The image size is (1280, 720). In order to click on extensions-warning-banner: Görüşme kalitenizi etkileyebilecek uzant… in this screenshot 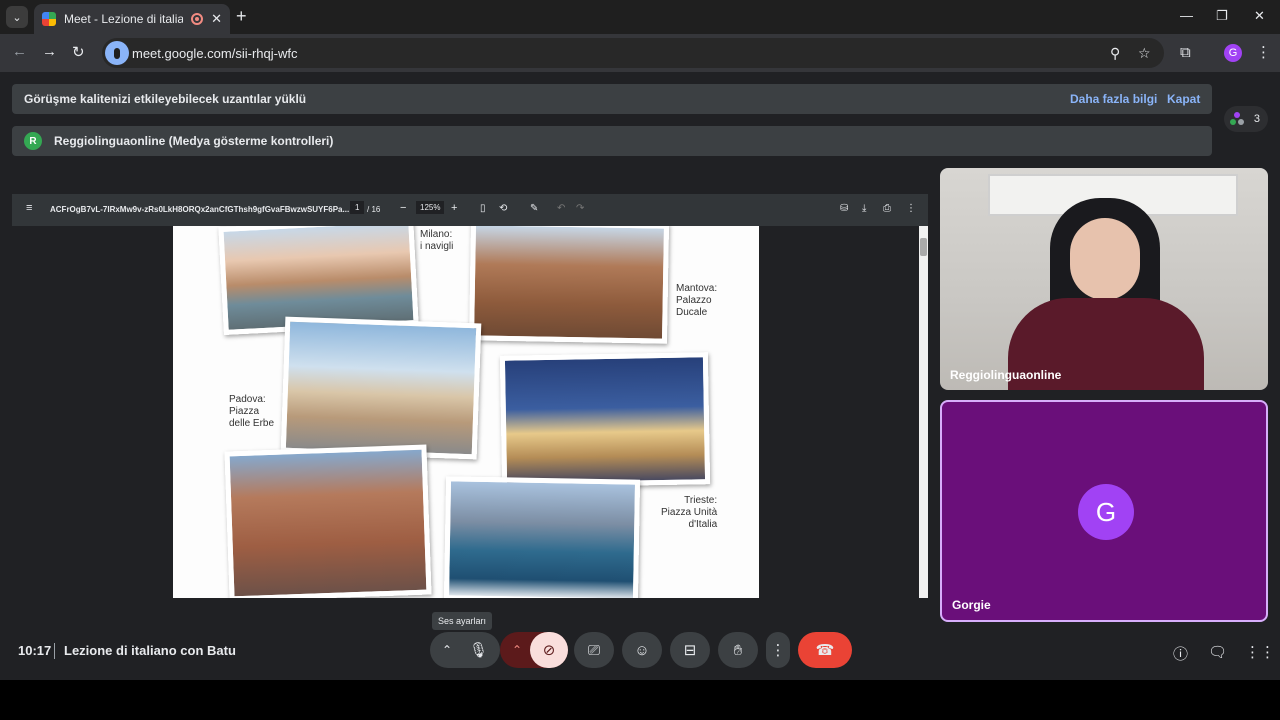, I will do `click(612, 99)`.